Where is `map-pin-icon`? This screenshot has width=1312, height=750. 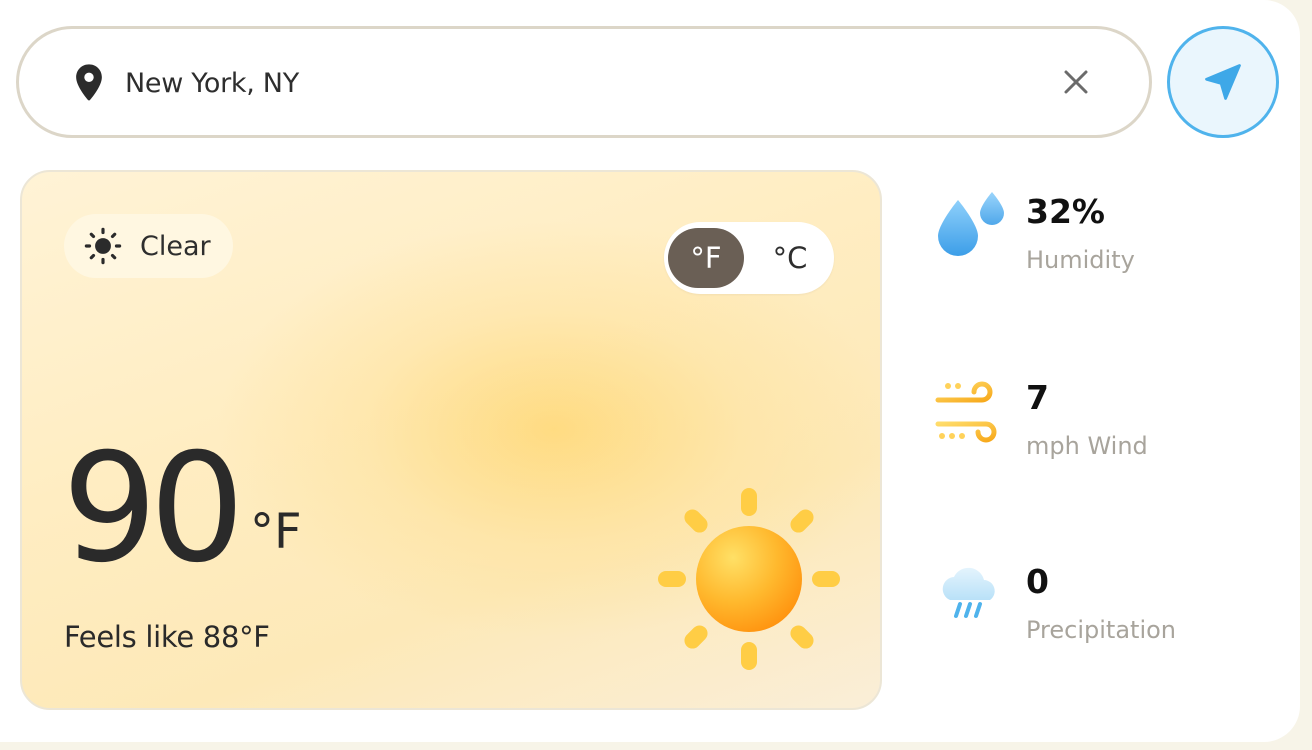
map-pin-icon is located at coordinates (89, 82).